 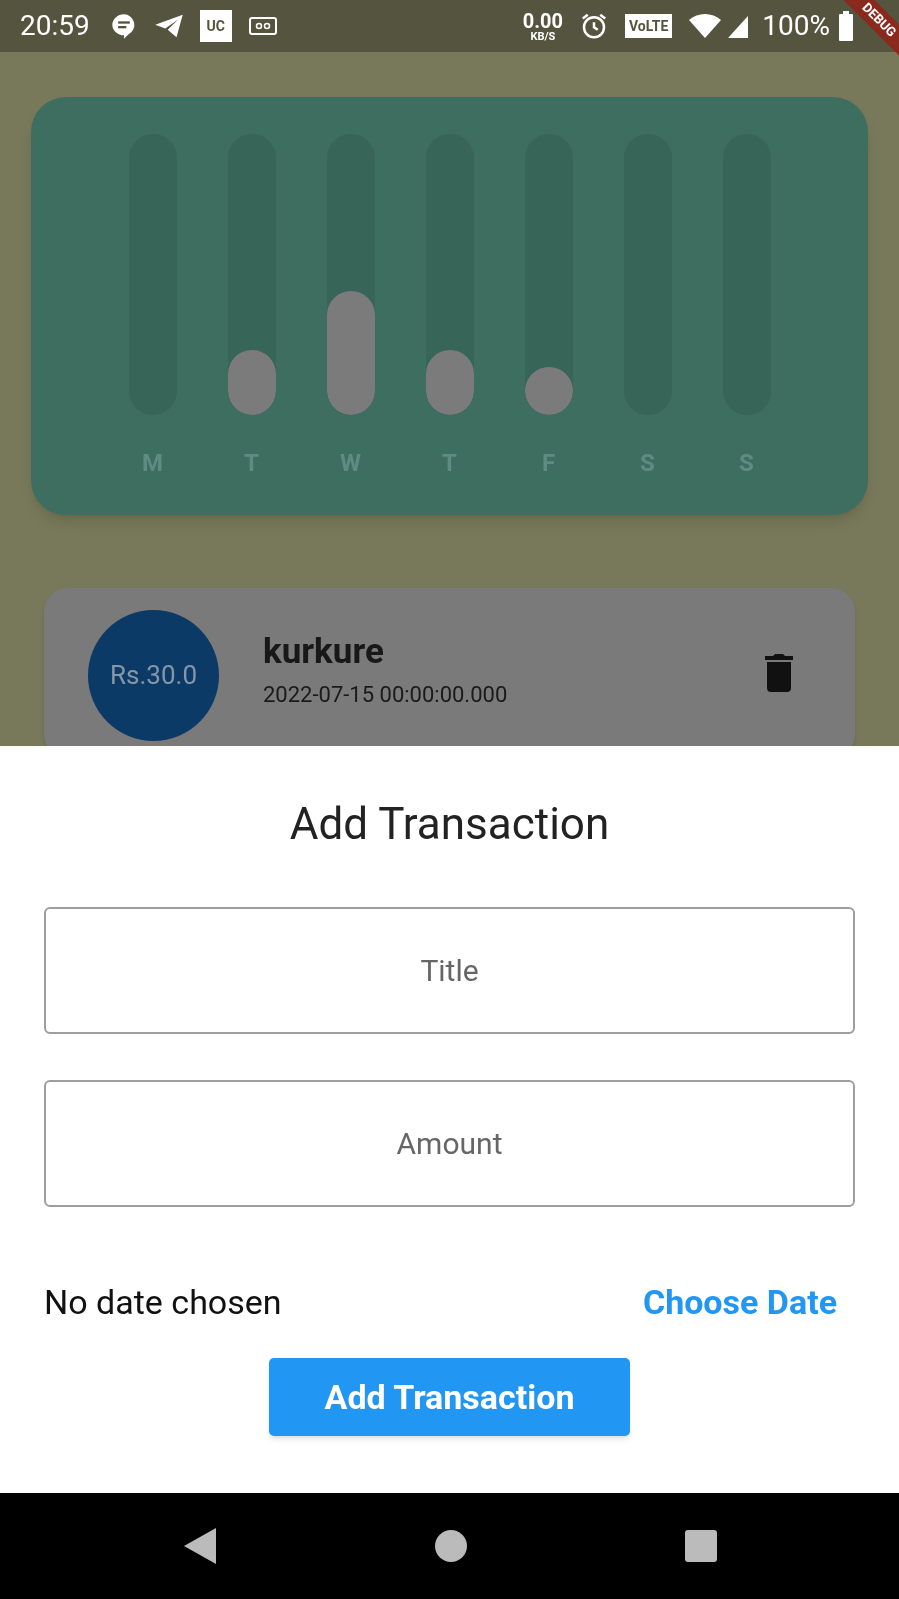 I want to click on amount-avatar: Rs.30.0, so click(x=153, y=675).